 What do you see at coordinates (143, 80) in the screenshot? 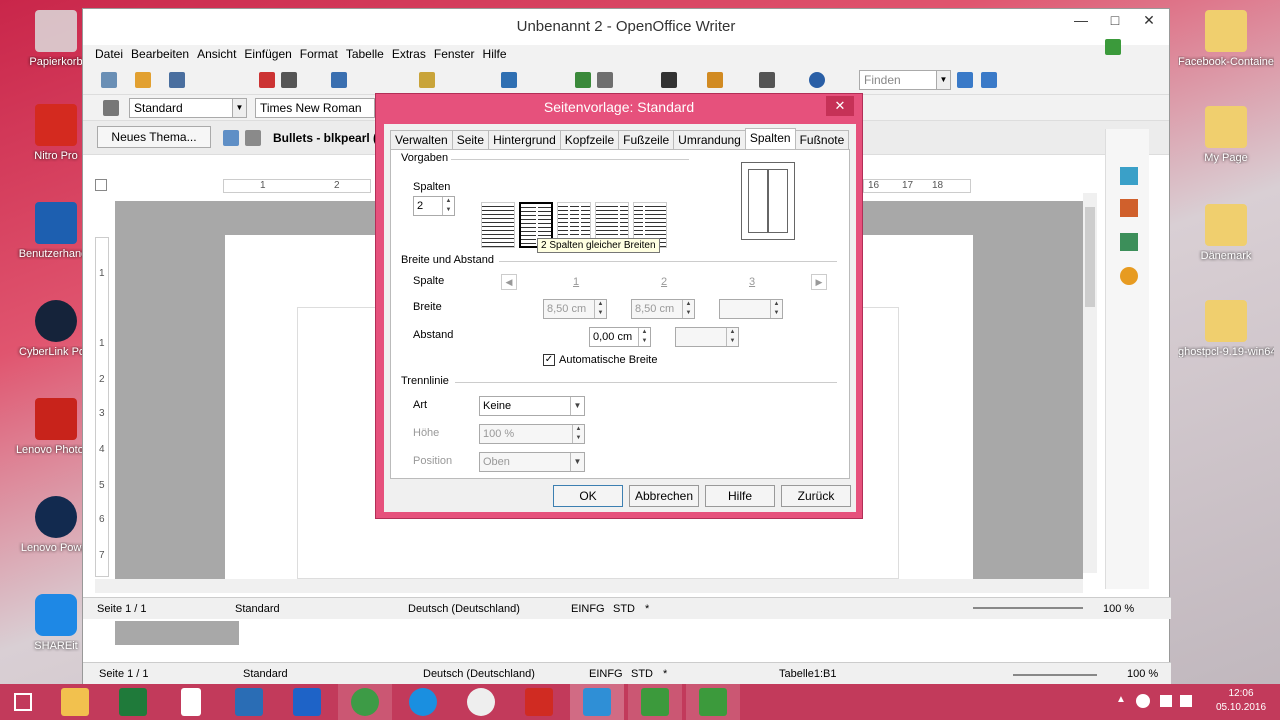
I see `open-icon` at bounding box center [143, 80].